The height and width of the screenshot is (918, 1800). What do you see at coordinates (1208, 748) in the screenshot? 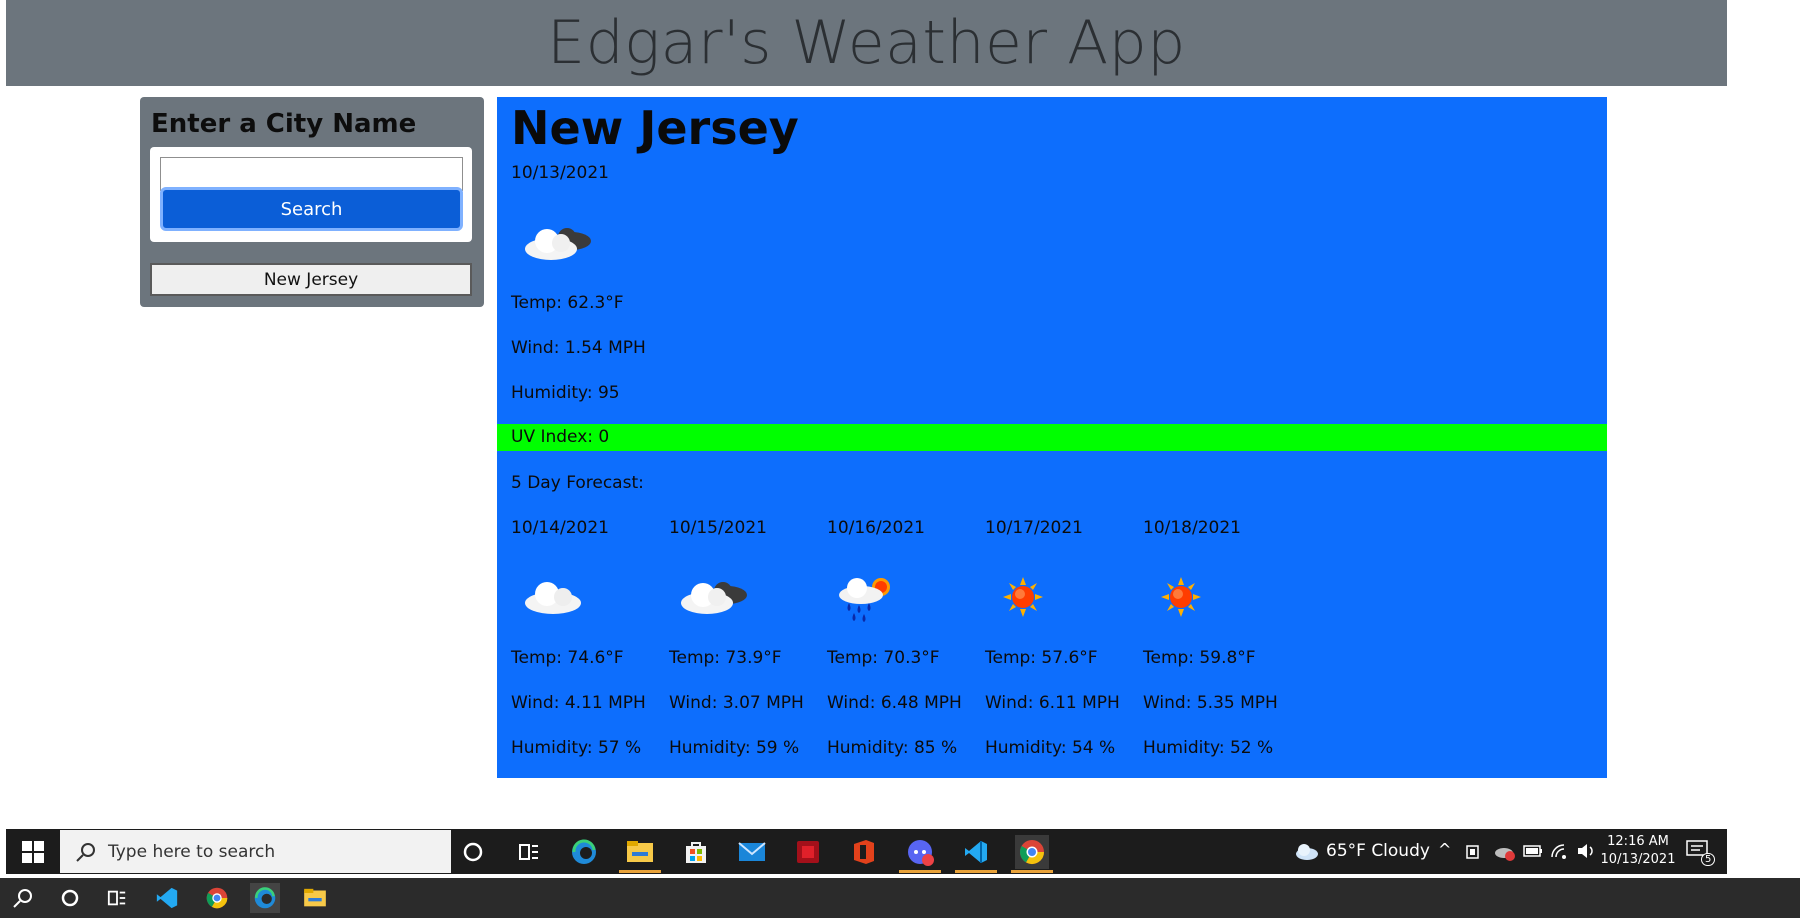
I see `forecast-humidity: Humidity: 52 %` at bounding box center [1208, 748].